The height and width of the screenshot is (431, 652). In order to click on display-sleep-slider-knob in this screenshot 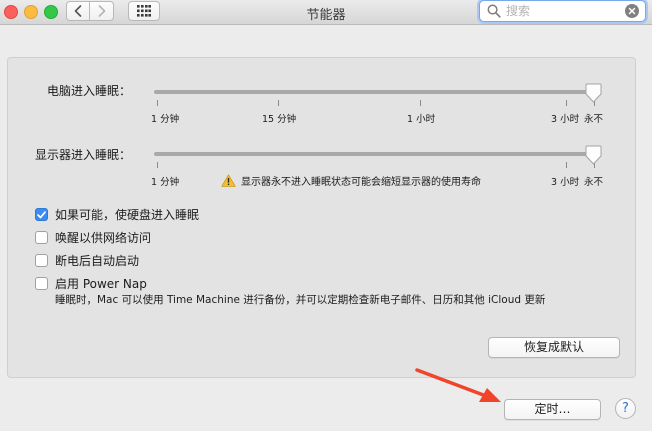, I will do `click(593, 155)`.